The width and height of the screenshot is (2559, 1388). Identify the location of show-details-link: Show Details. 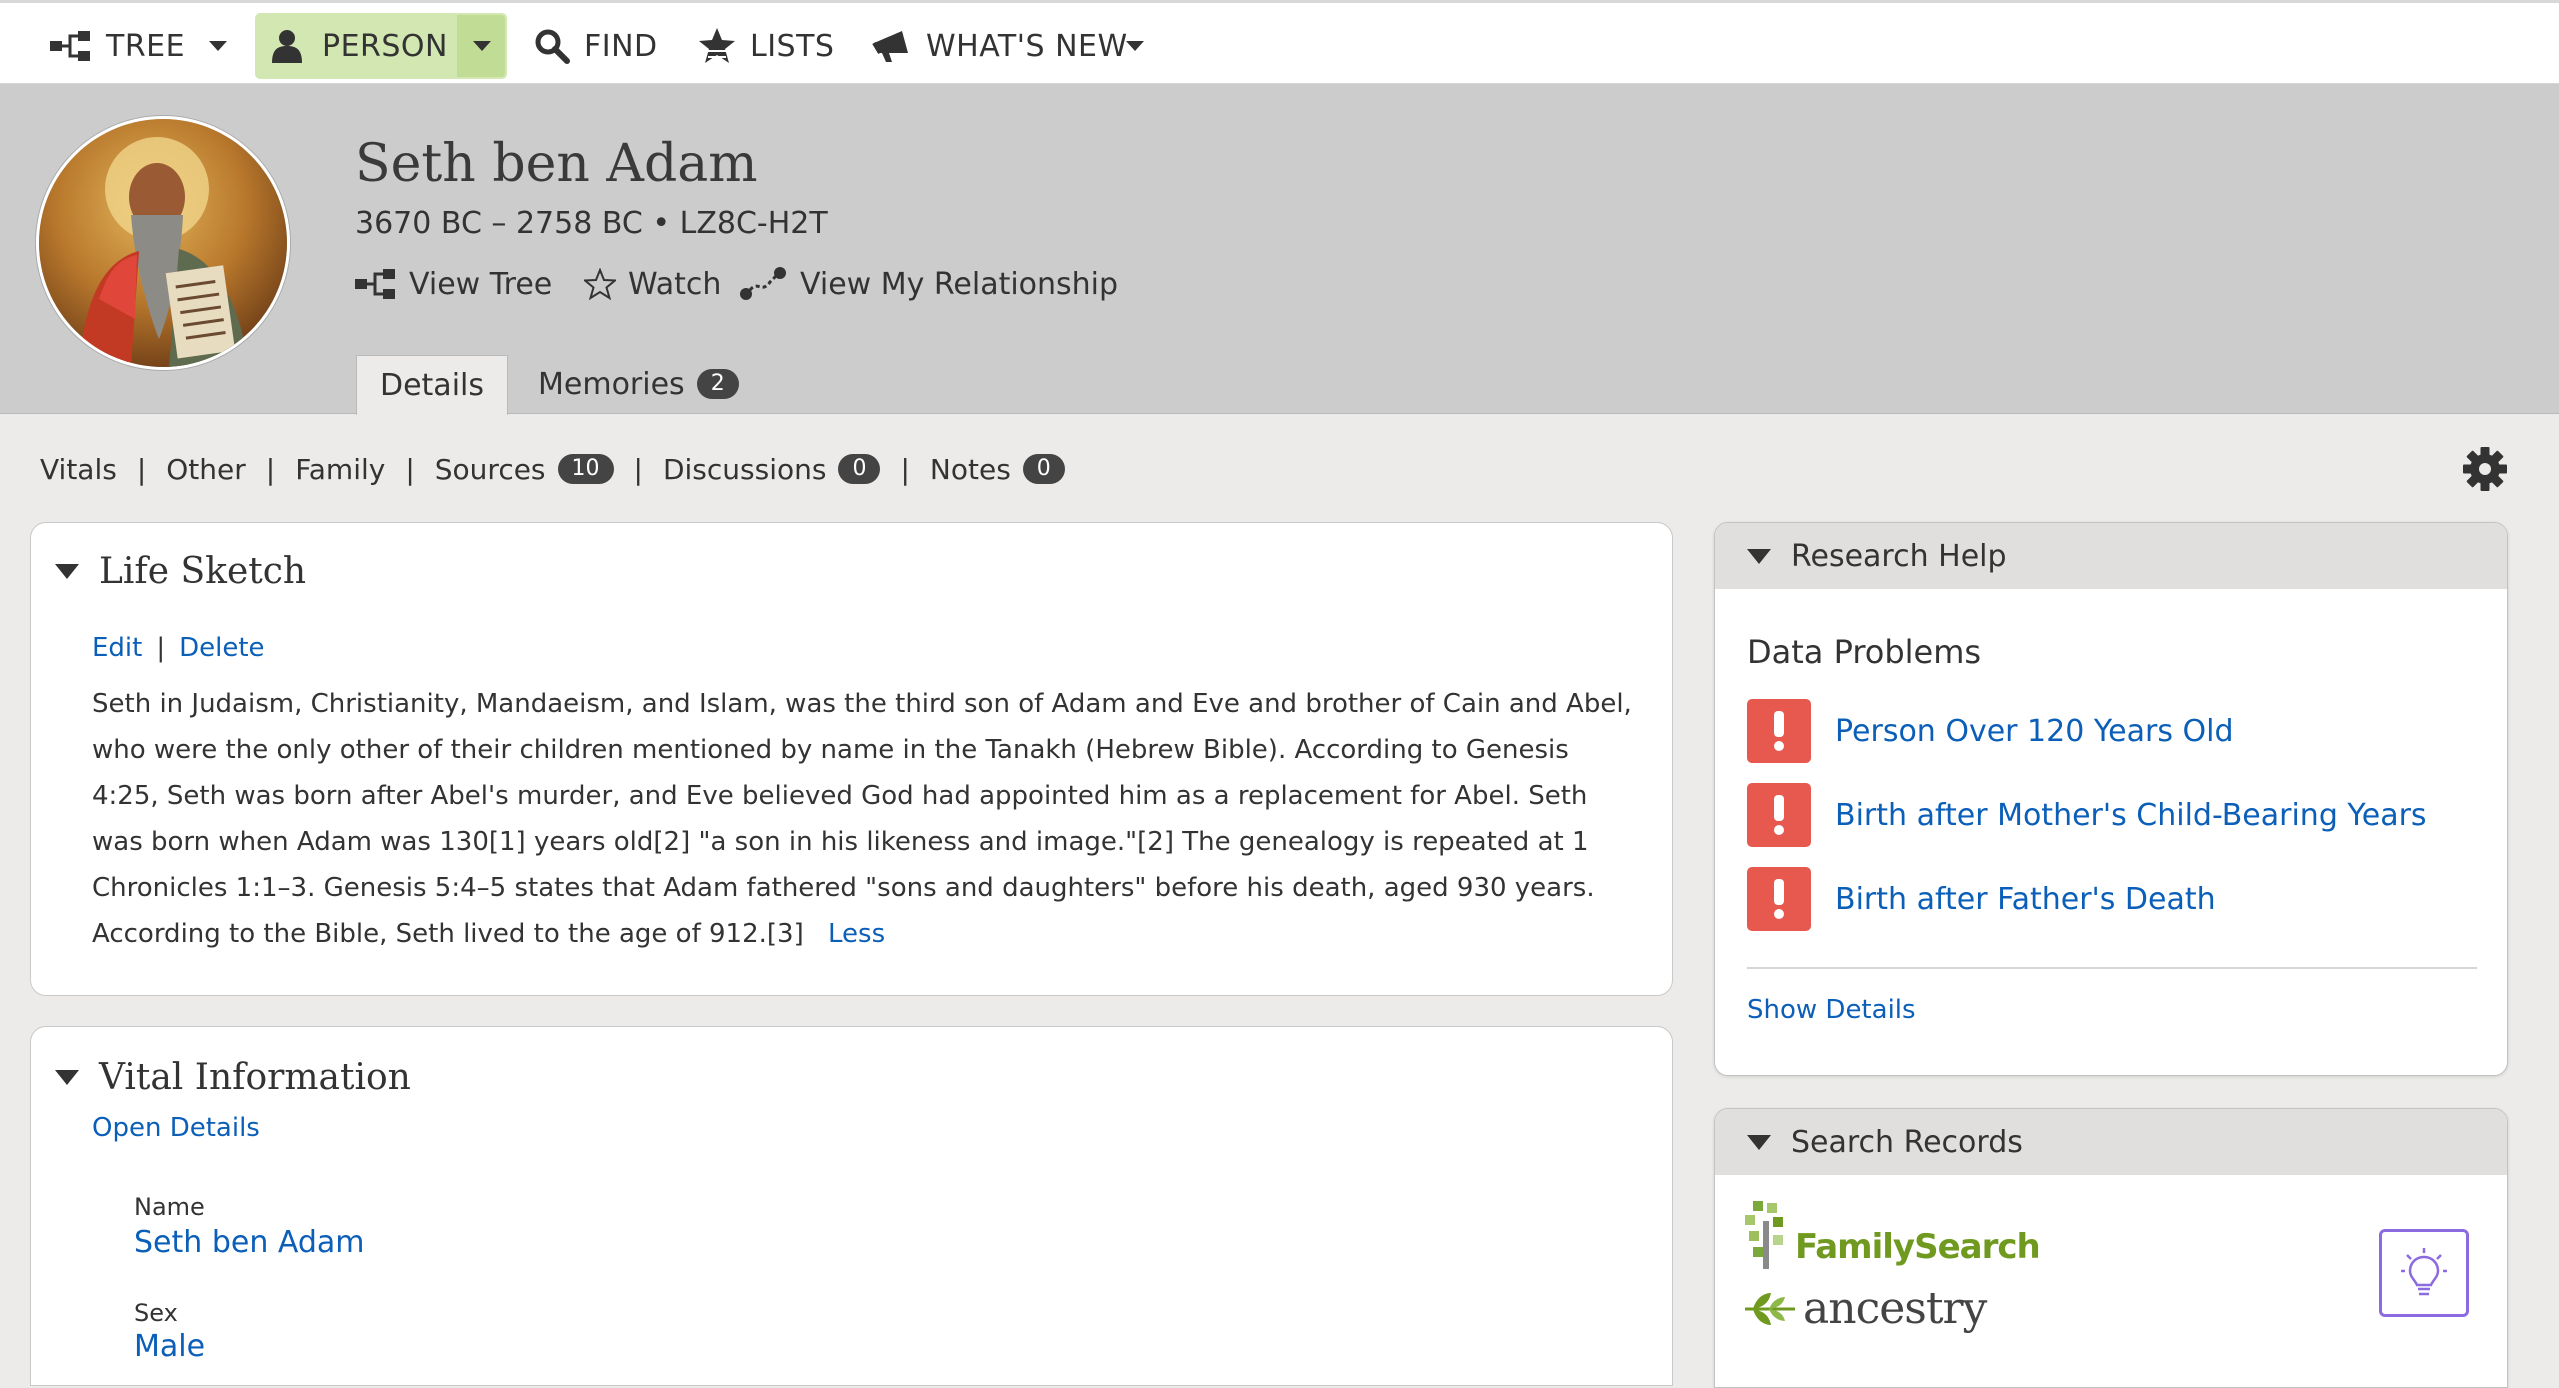
(1831, 1010).